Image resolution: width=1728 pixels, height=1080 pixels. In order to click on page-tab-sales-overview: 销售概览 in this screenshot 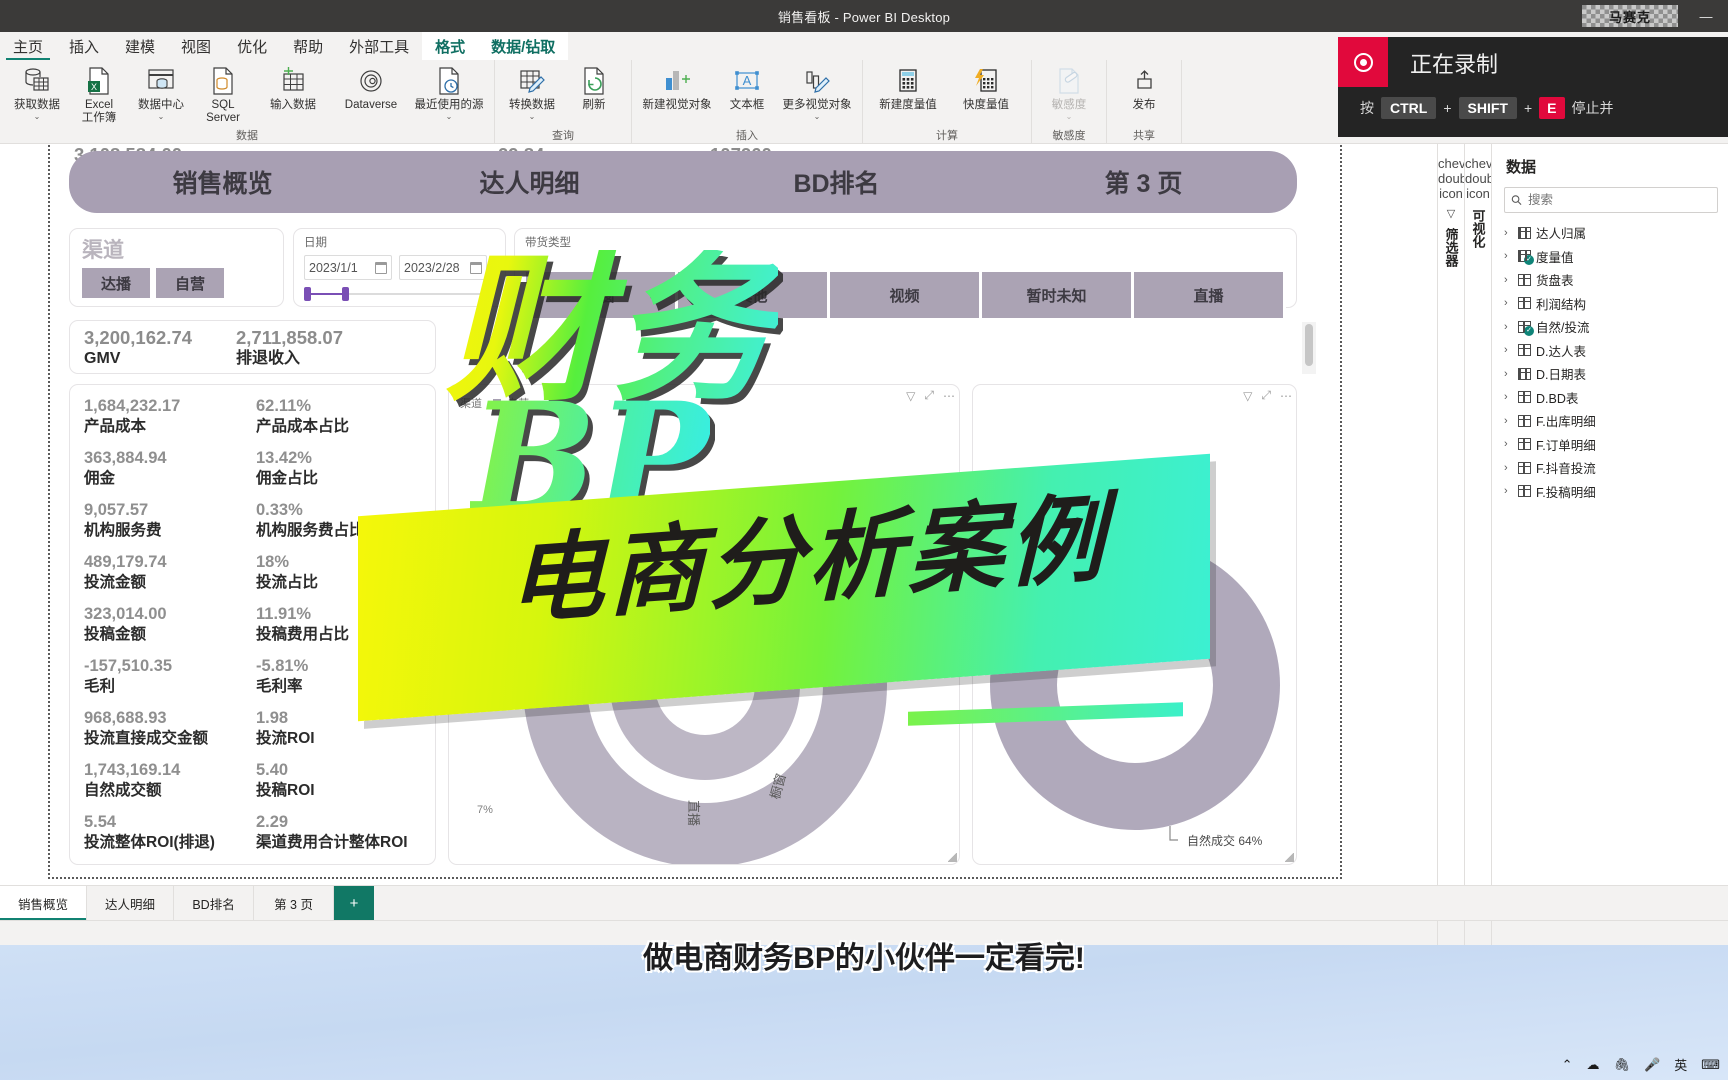, I will do `click(44, 903)`.